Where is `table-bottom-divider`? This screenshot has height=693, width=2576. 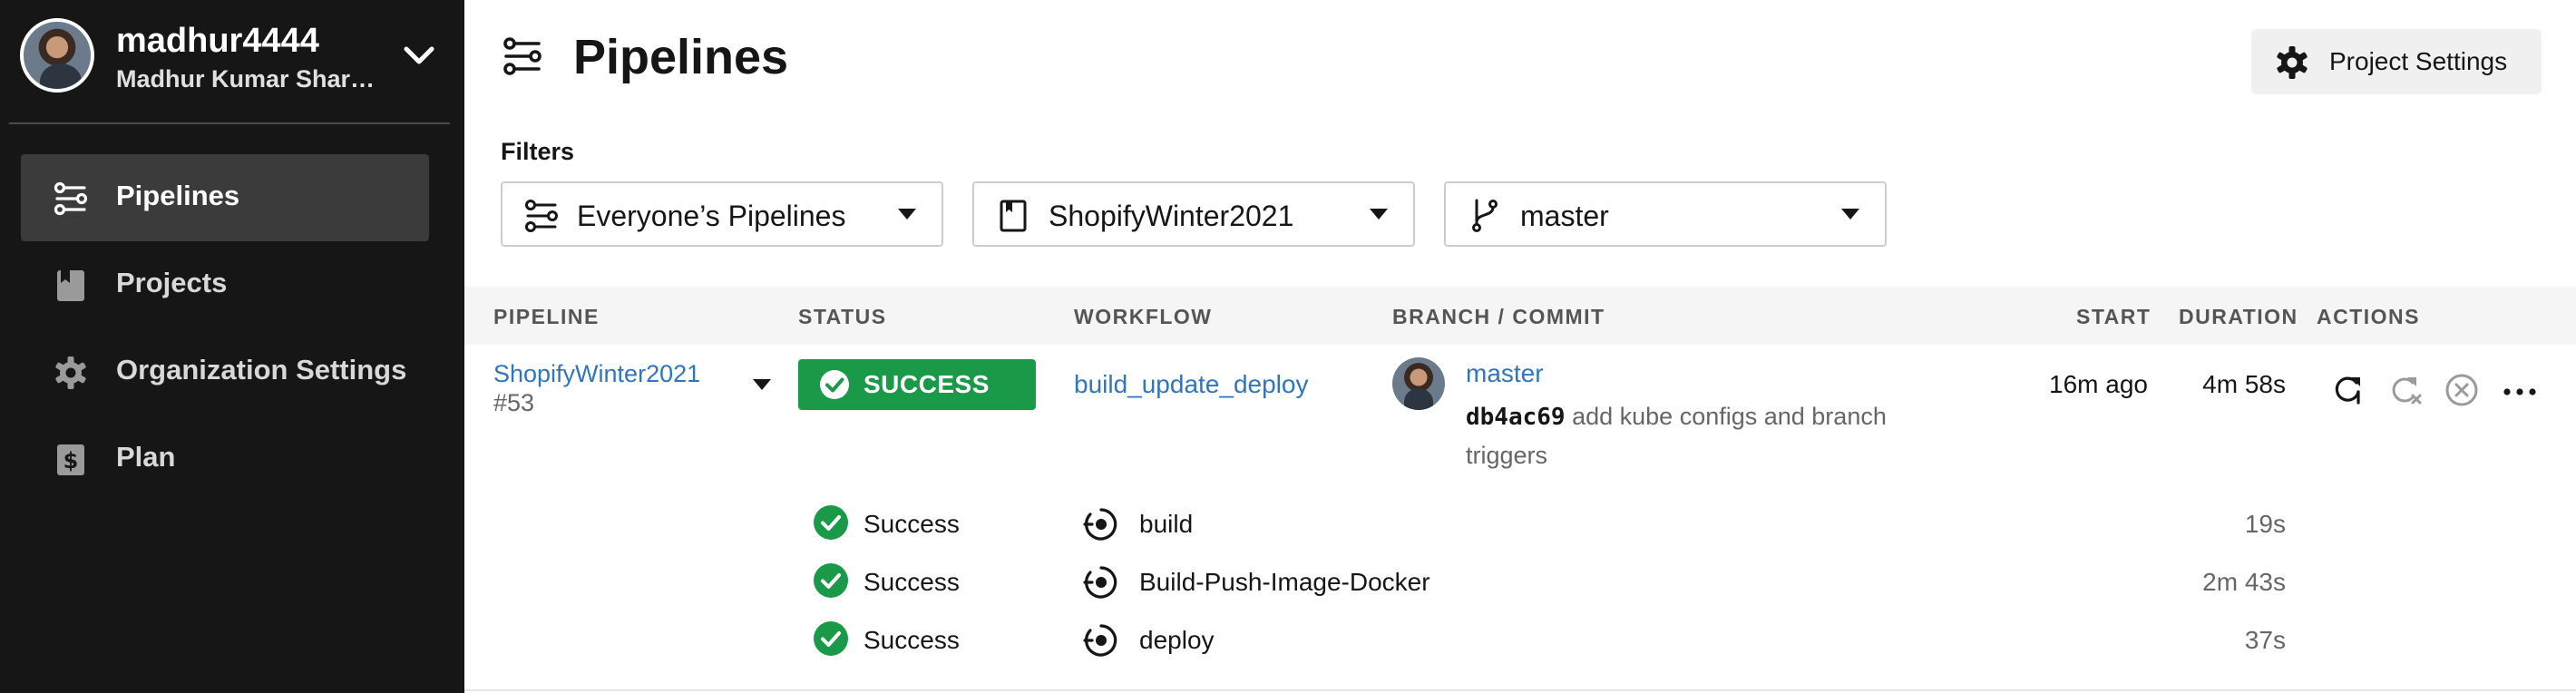 table-bottom-divider is located at coordinates (1520, 690).